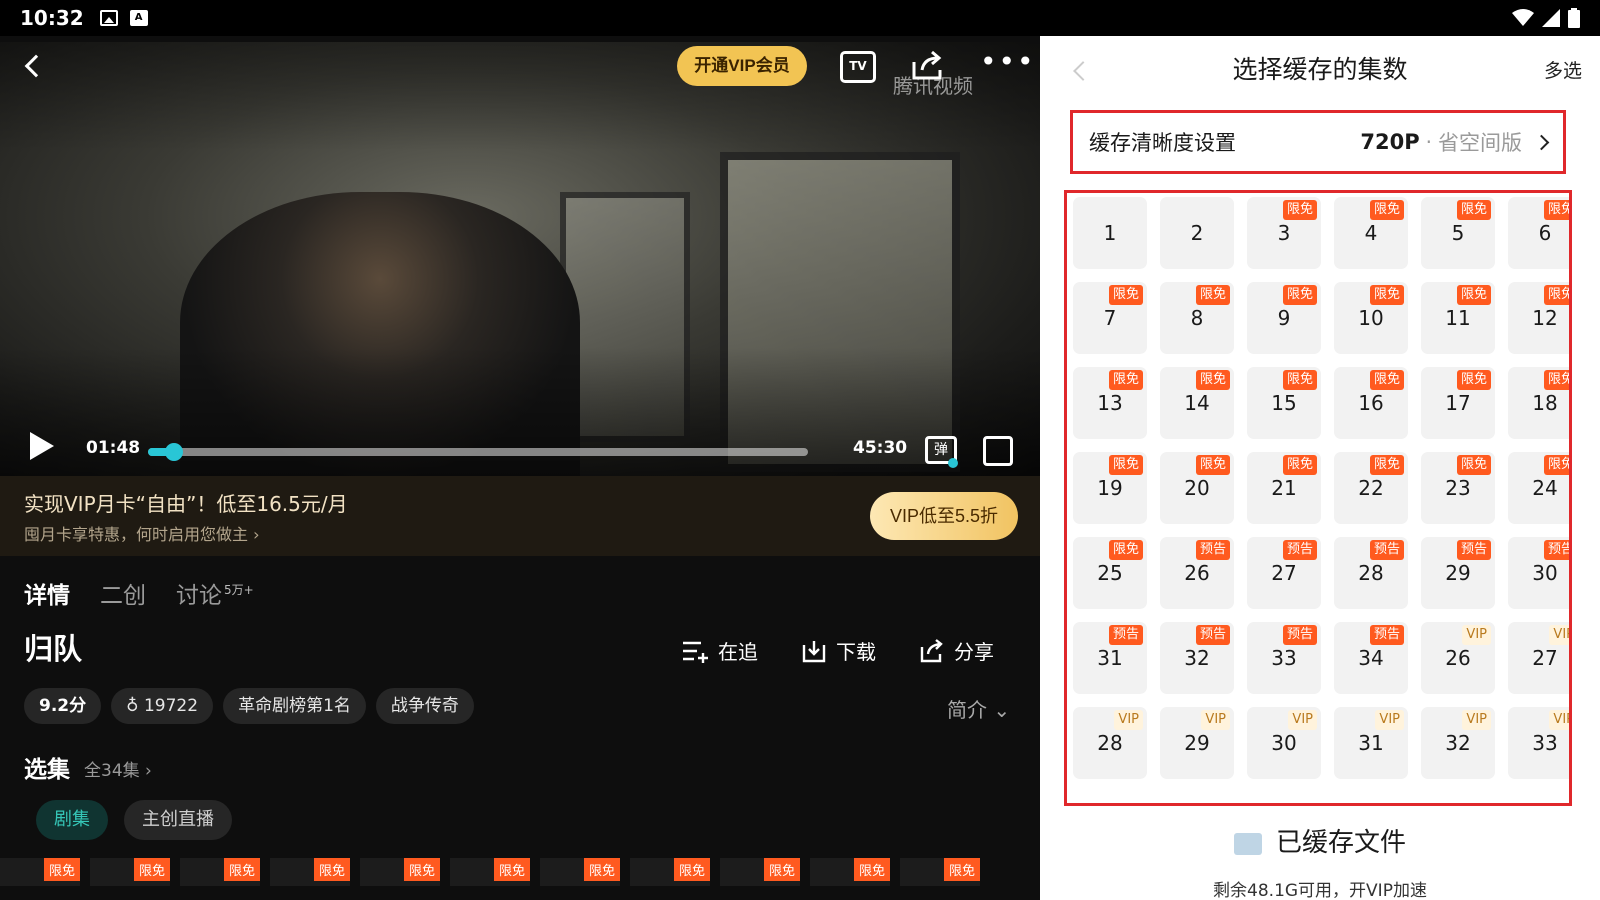 The width and height of the screenshot is (1600, 900). Describe the element at coordinates (742, 66) in the screenshot. I see `open-vip-button: 开通VIP会员` at that location.